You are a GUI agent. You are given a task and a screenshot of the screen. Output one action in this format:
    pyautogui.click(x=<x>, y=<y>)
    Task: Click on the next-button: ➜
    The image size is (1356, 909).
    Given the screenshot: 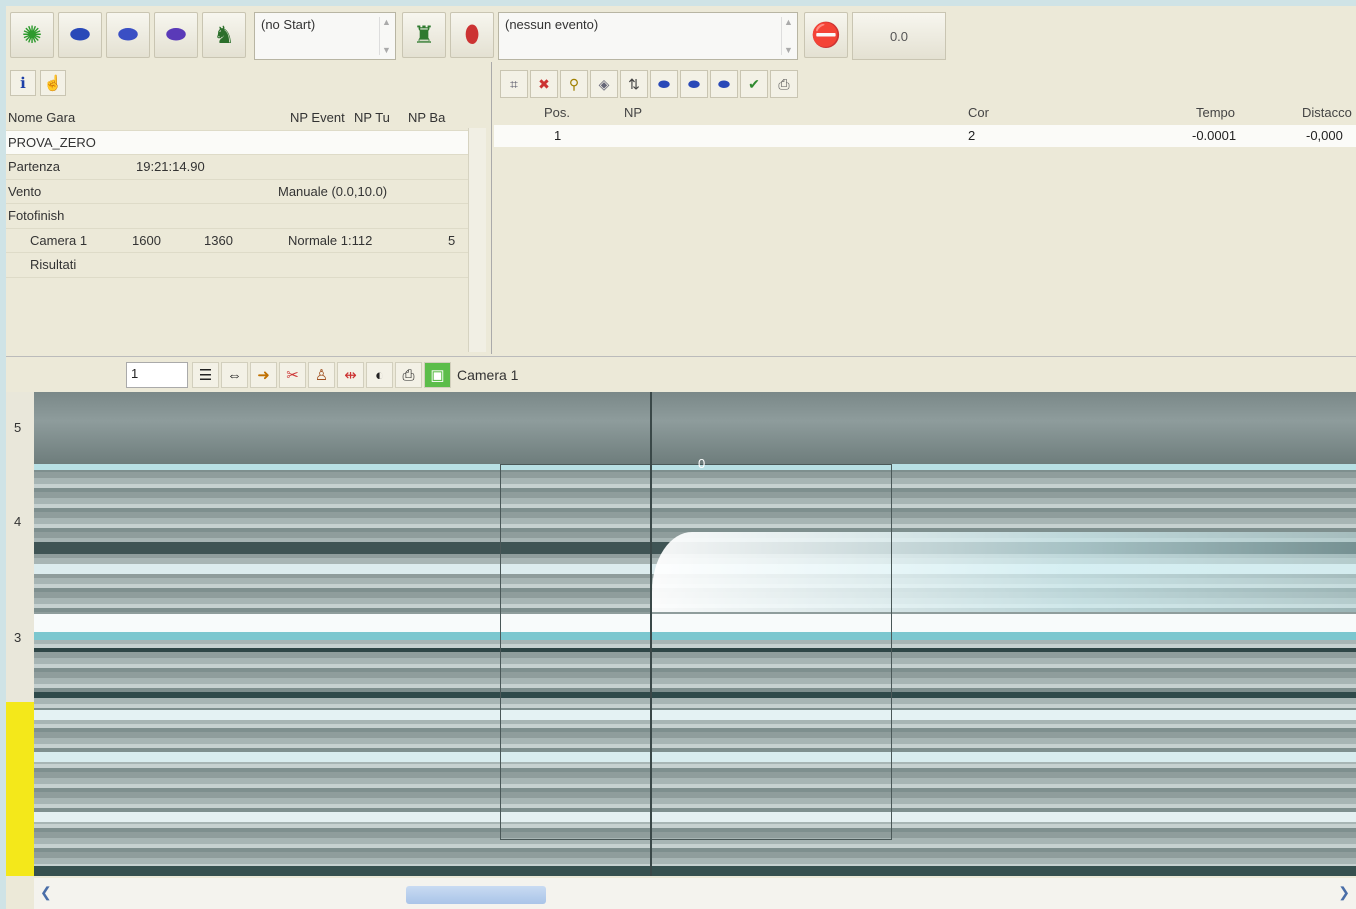 What is the action you would take?
    pyautogui.click(x=263, y=375)
    